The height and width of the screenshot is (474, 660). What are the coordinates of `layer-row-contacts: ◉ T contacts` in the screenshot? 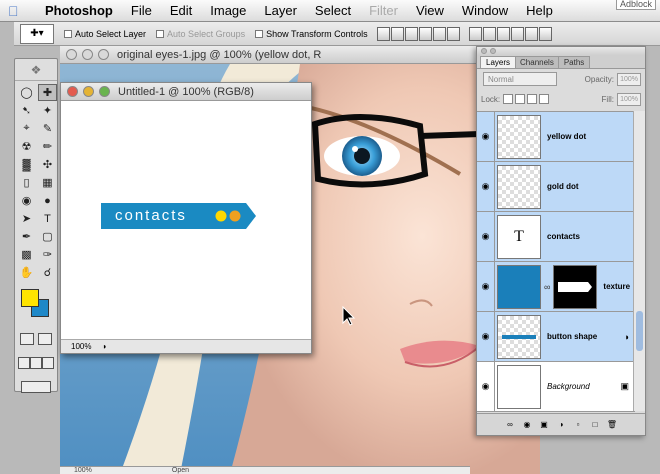 It's located at (556, 236).